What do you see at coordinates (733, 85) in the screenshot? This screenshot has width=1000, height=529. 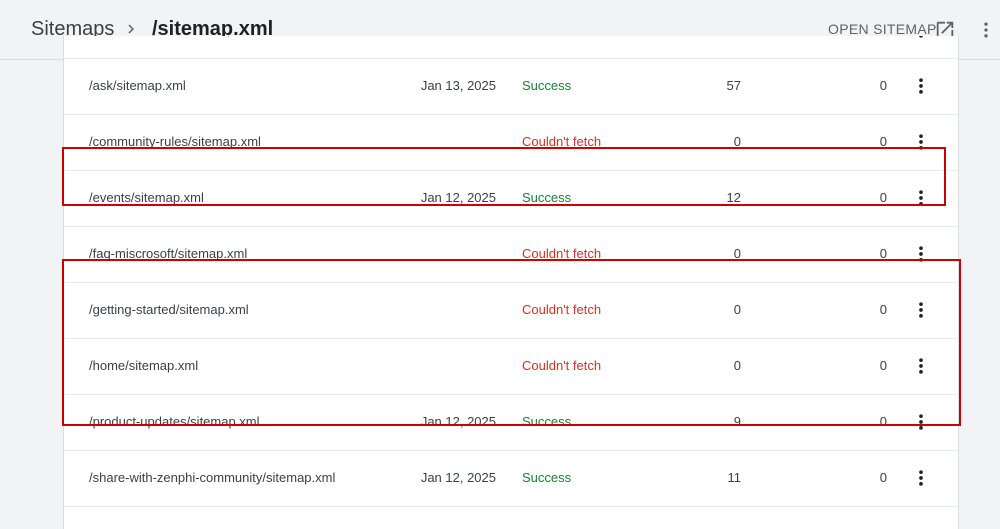 I see `discovered-pages: 57` at bounding box center [733, 85].